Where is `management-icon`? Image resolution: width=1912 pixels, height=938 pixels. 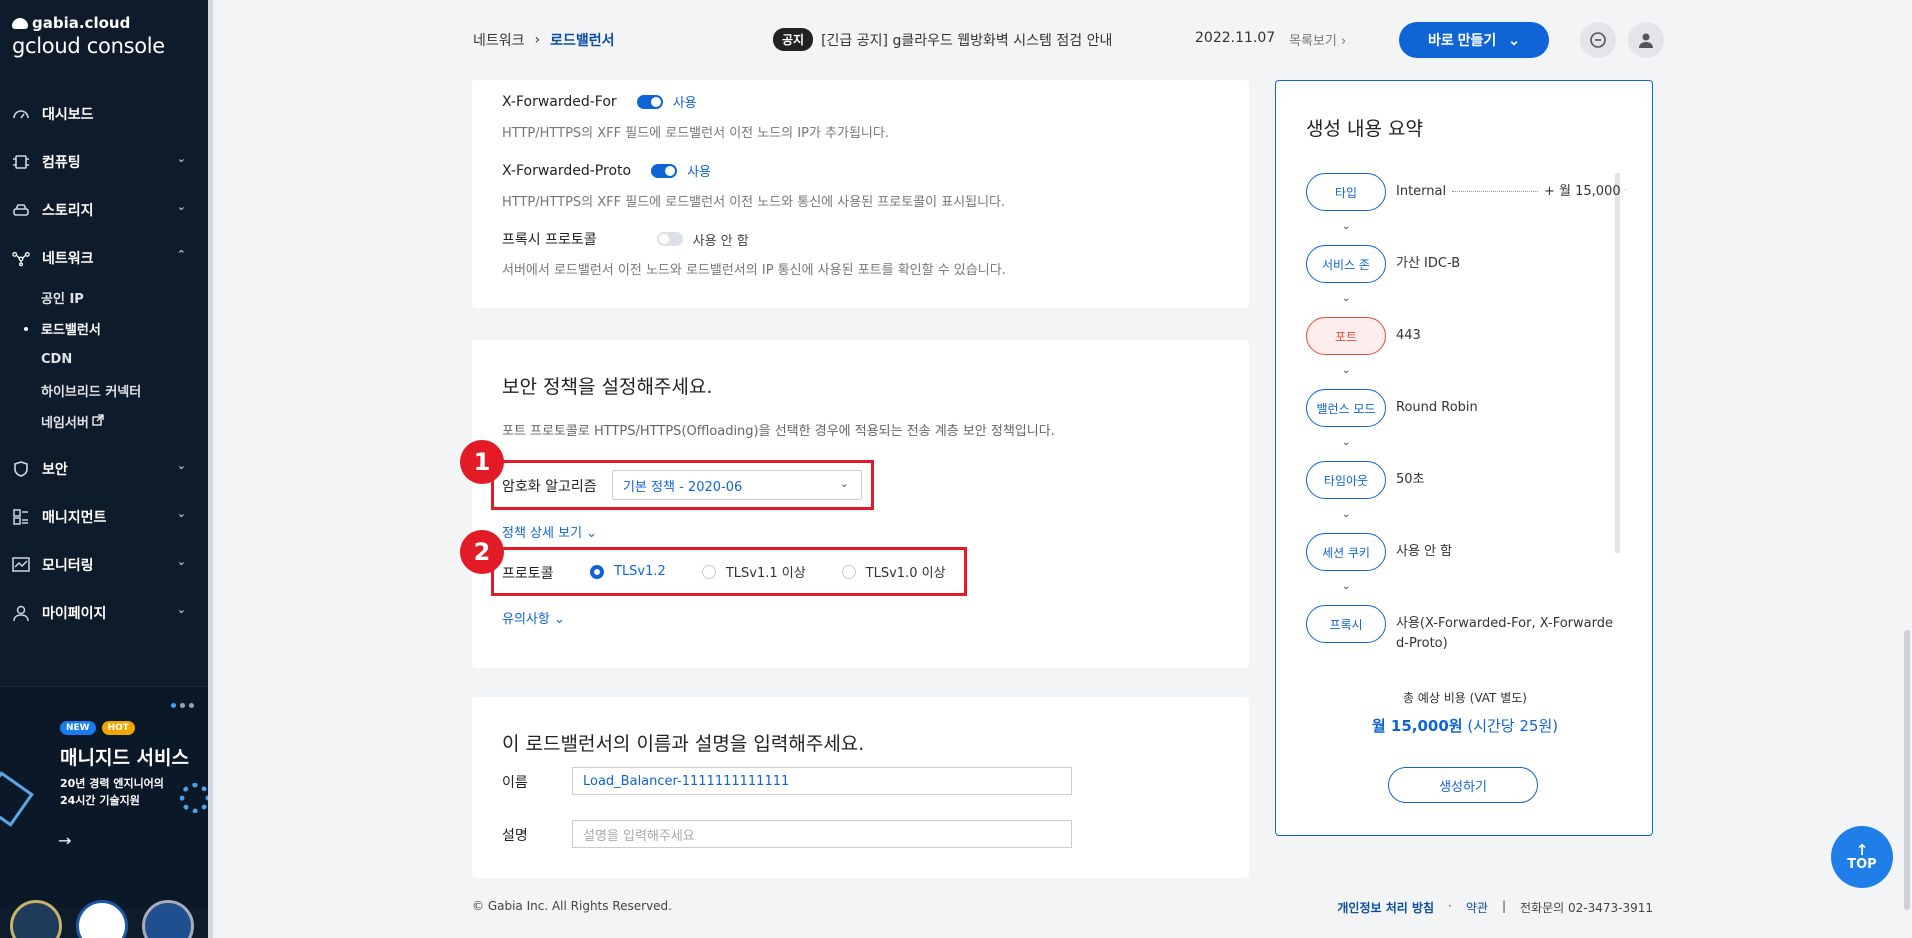 management-icon is located at coordinates (21, 517).